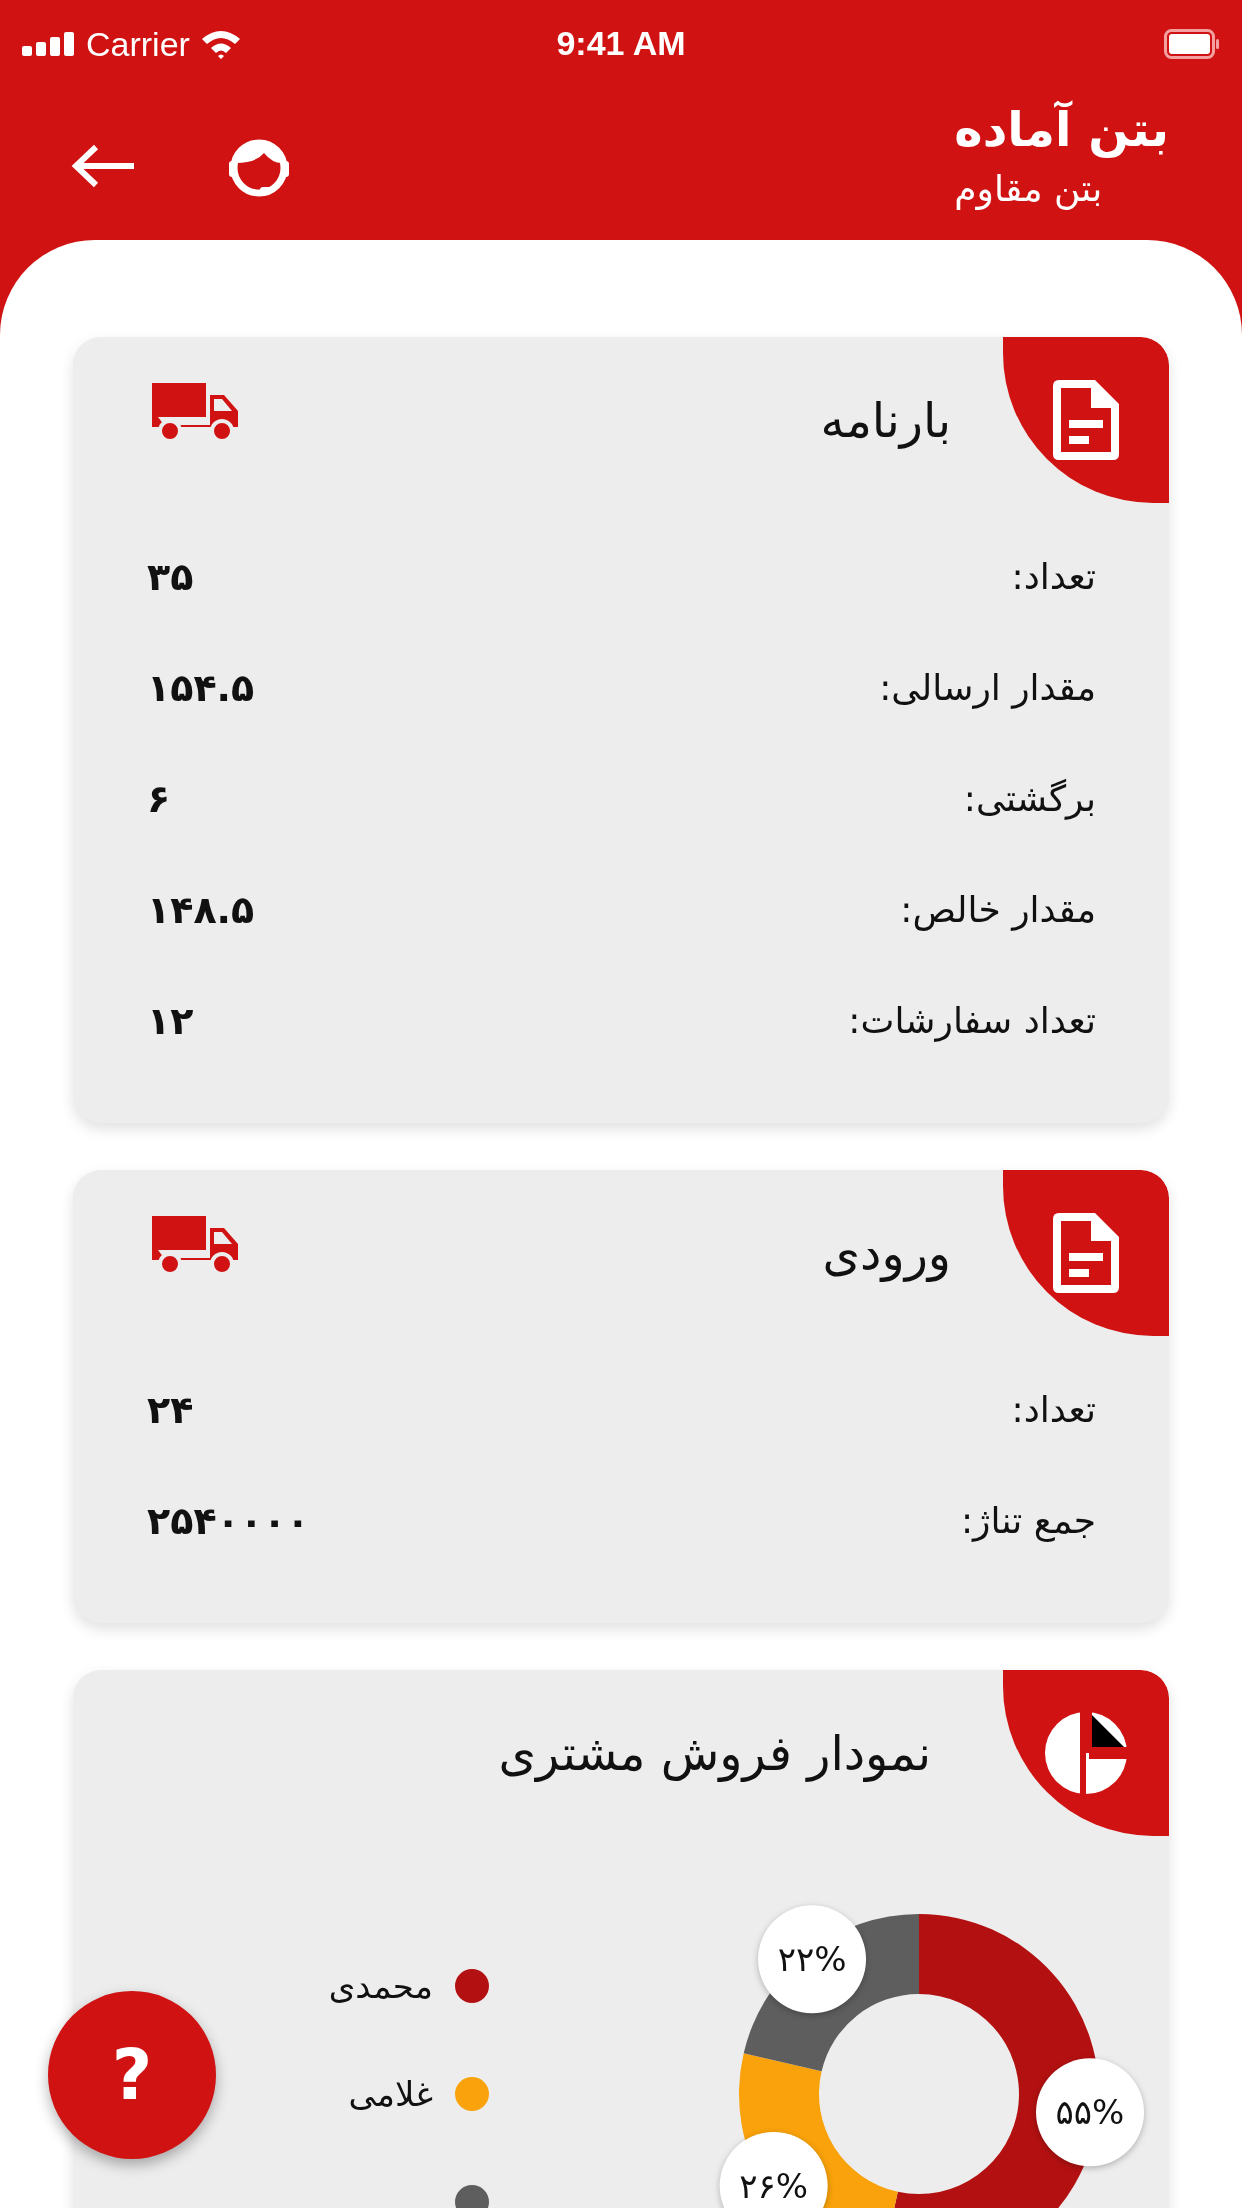 This screenshot has height=2208, width=1242. Describe the element at coordinates (998, 909) in the screenshot. I see `field-label: مقدار خالص:` at that location.